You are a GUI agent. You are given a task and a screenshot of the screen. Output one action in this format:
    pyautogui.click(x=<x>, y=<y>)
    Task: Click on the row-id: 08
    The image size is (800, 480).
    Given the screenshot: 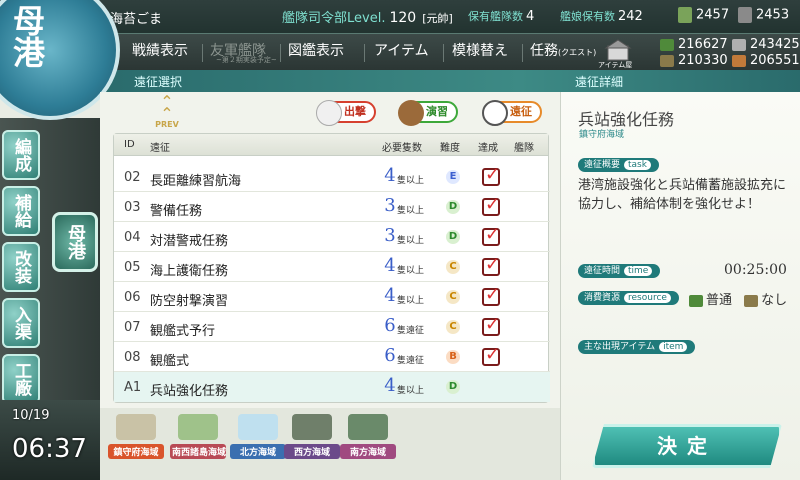 What is the action you would take?
    pyautogui.click(x=132, y=357)
    